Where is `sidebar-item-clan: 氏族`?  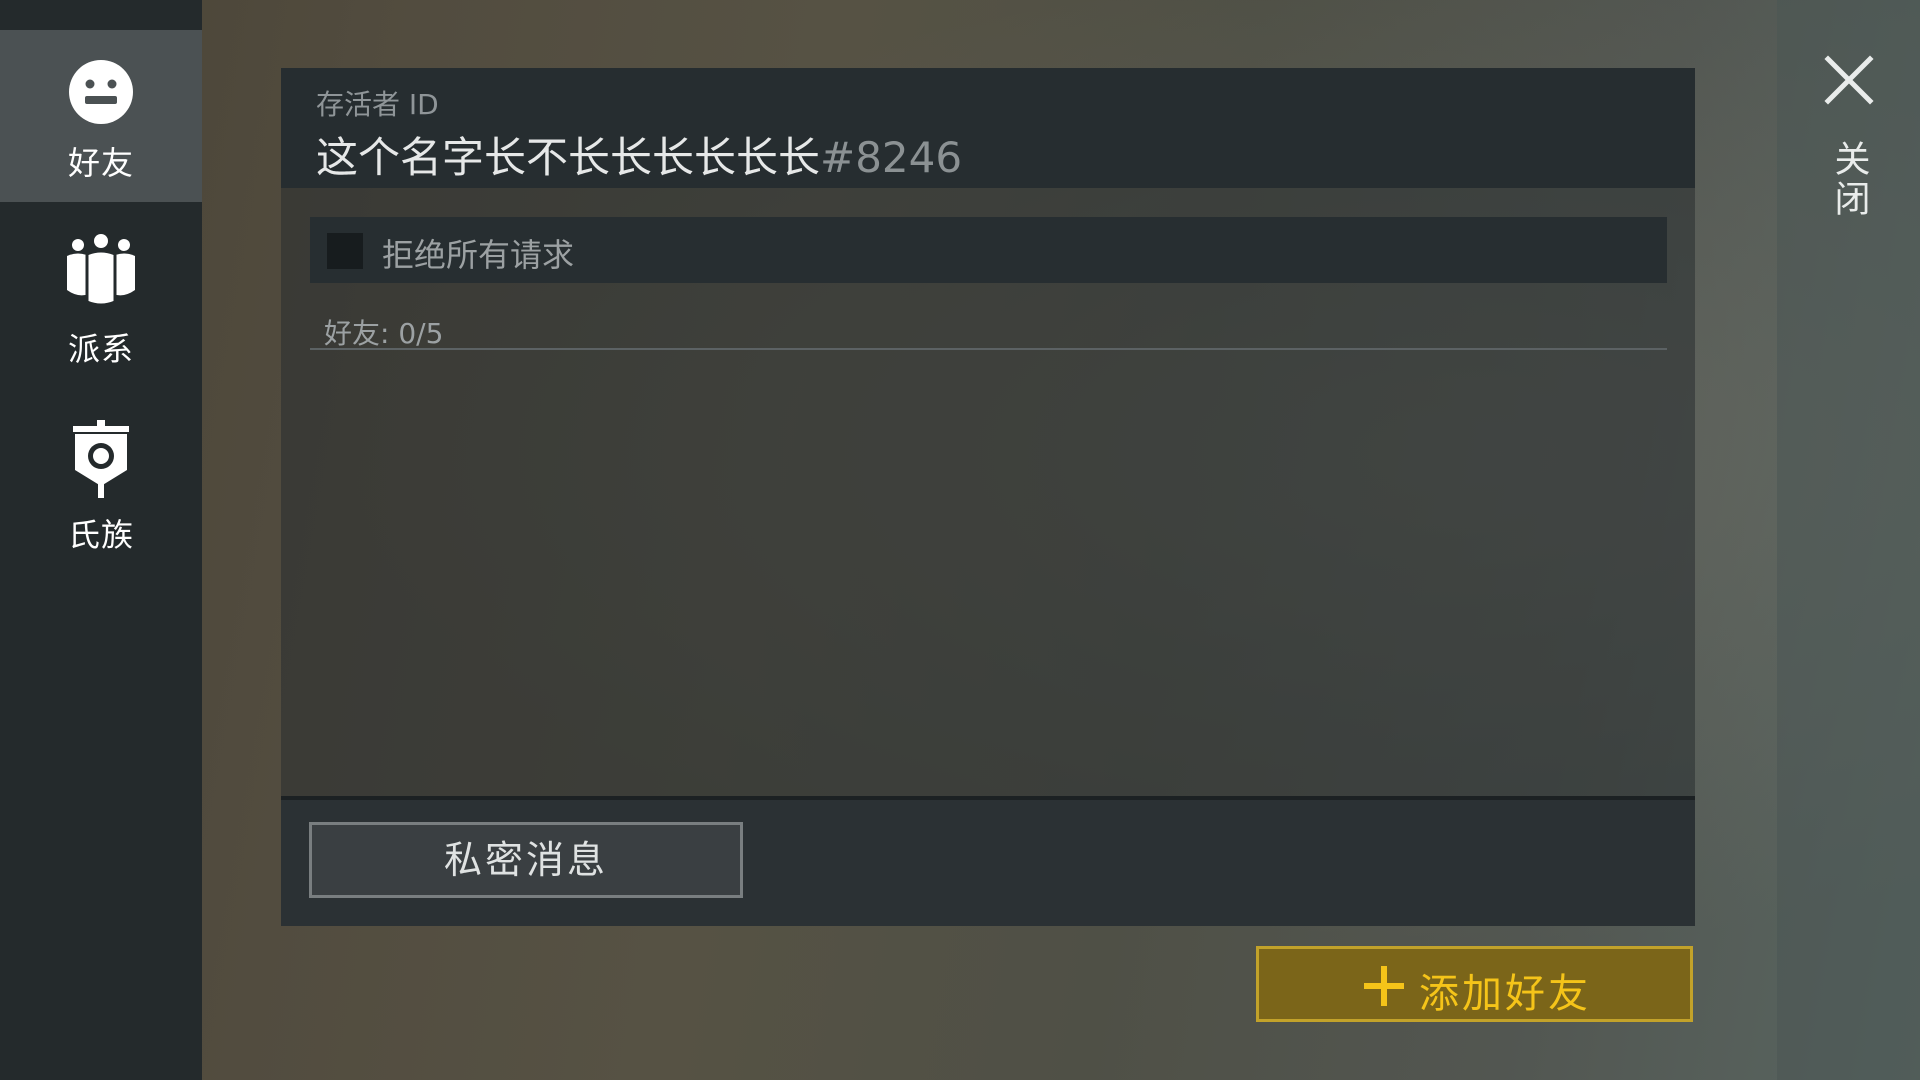 sidebar-item-clan: 氏族 is located at coordinates (101, 474).